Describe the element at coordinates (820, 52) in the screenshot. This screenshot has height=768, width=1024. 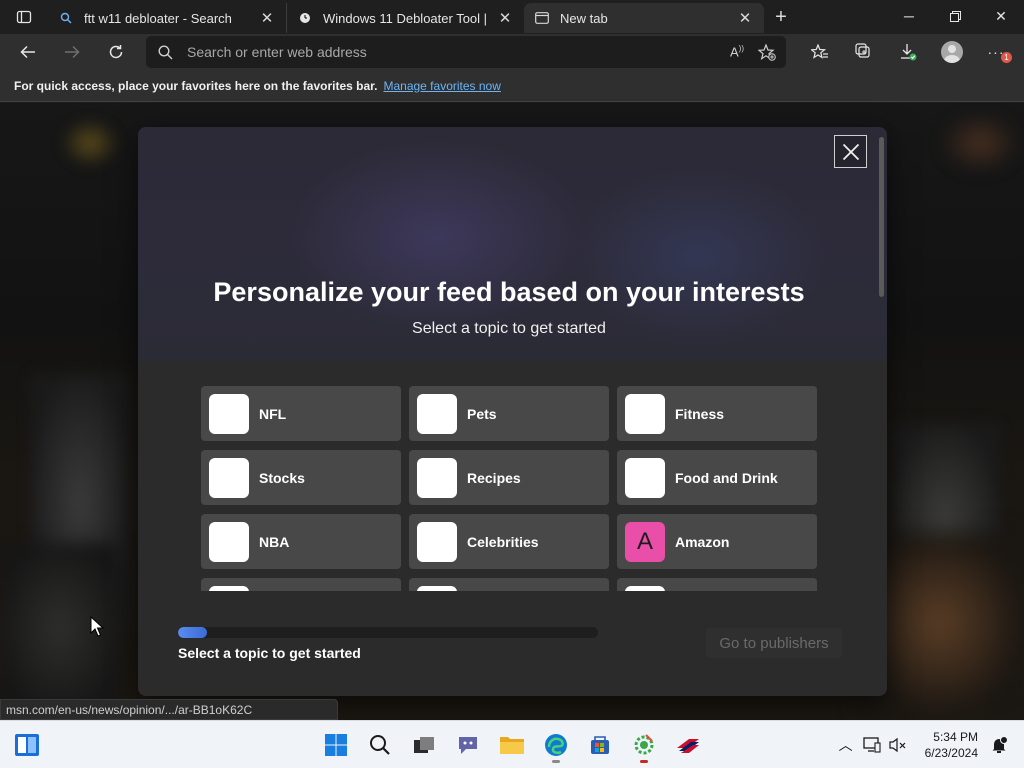
I see `favorites-button` at that location.